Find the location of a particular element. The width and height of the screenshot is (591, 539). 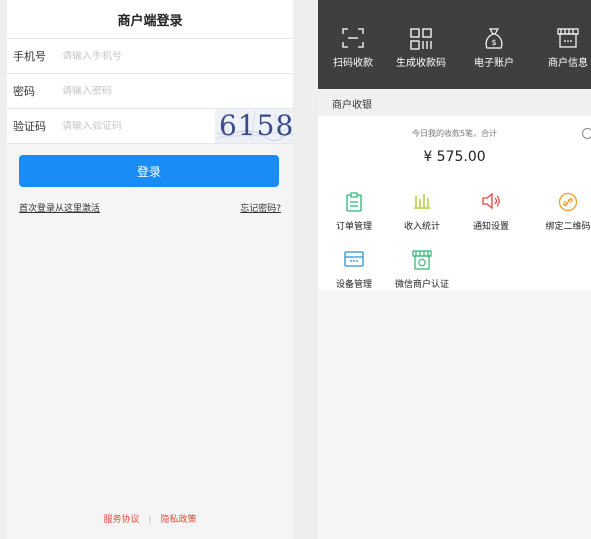

link-icon is located at coordinates (568, 202).